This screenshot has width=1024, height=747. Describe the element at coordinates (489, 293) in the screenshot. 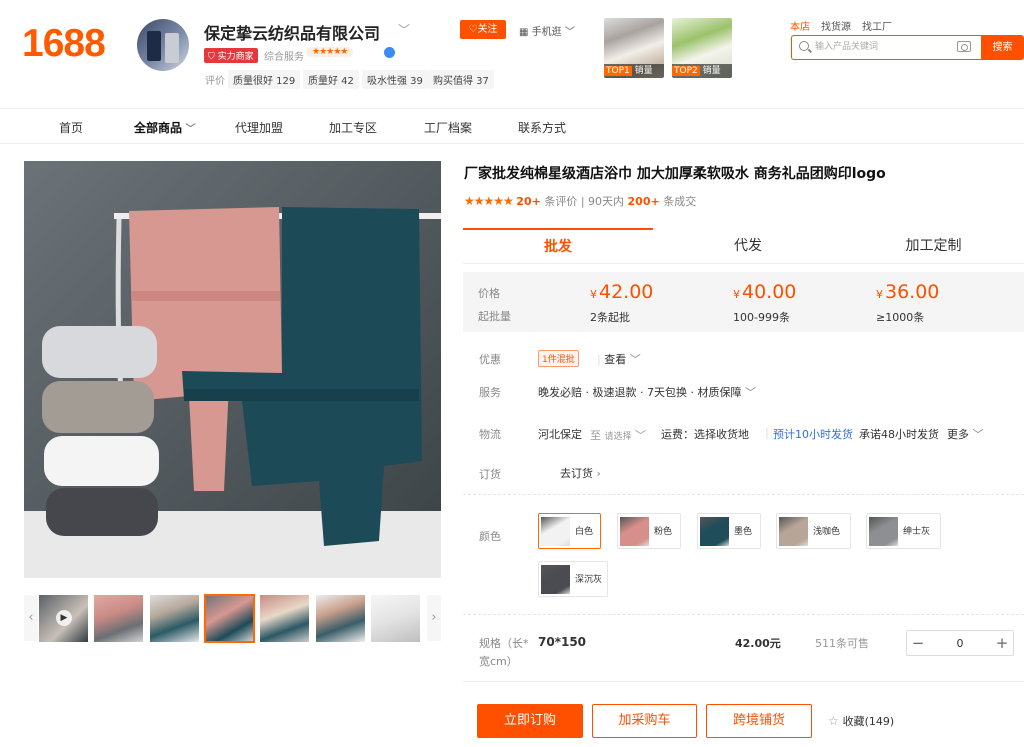

I see `price-label: 价格` at that location.